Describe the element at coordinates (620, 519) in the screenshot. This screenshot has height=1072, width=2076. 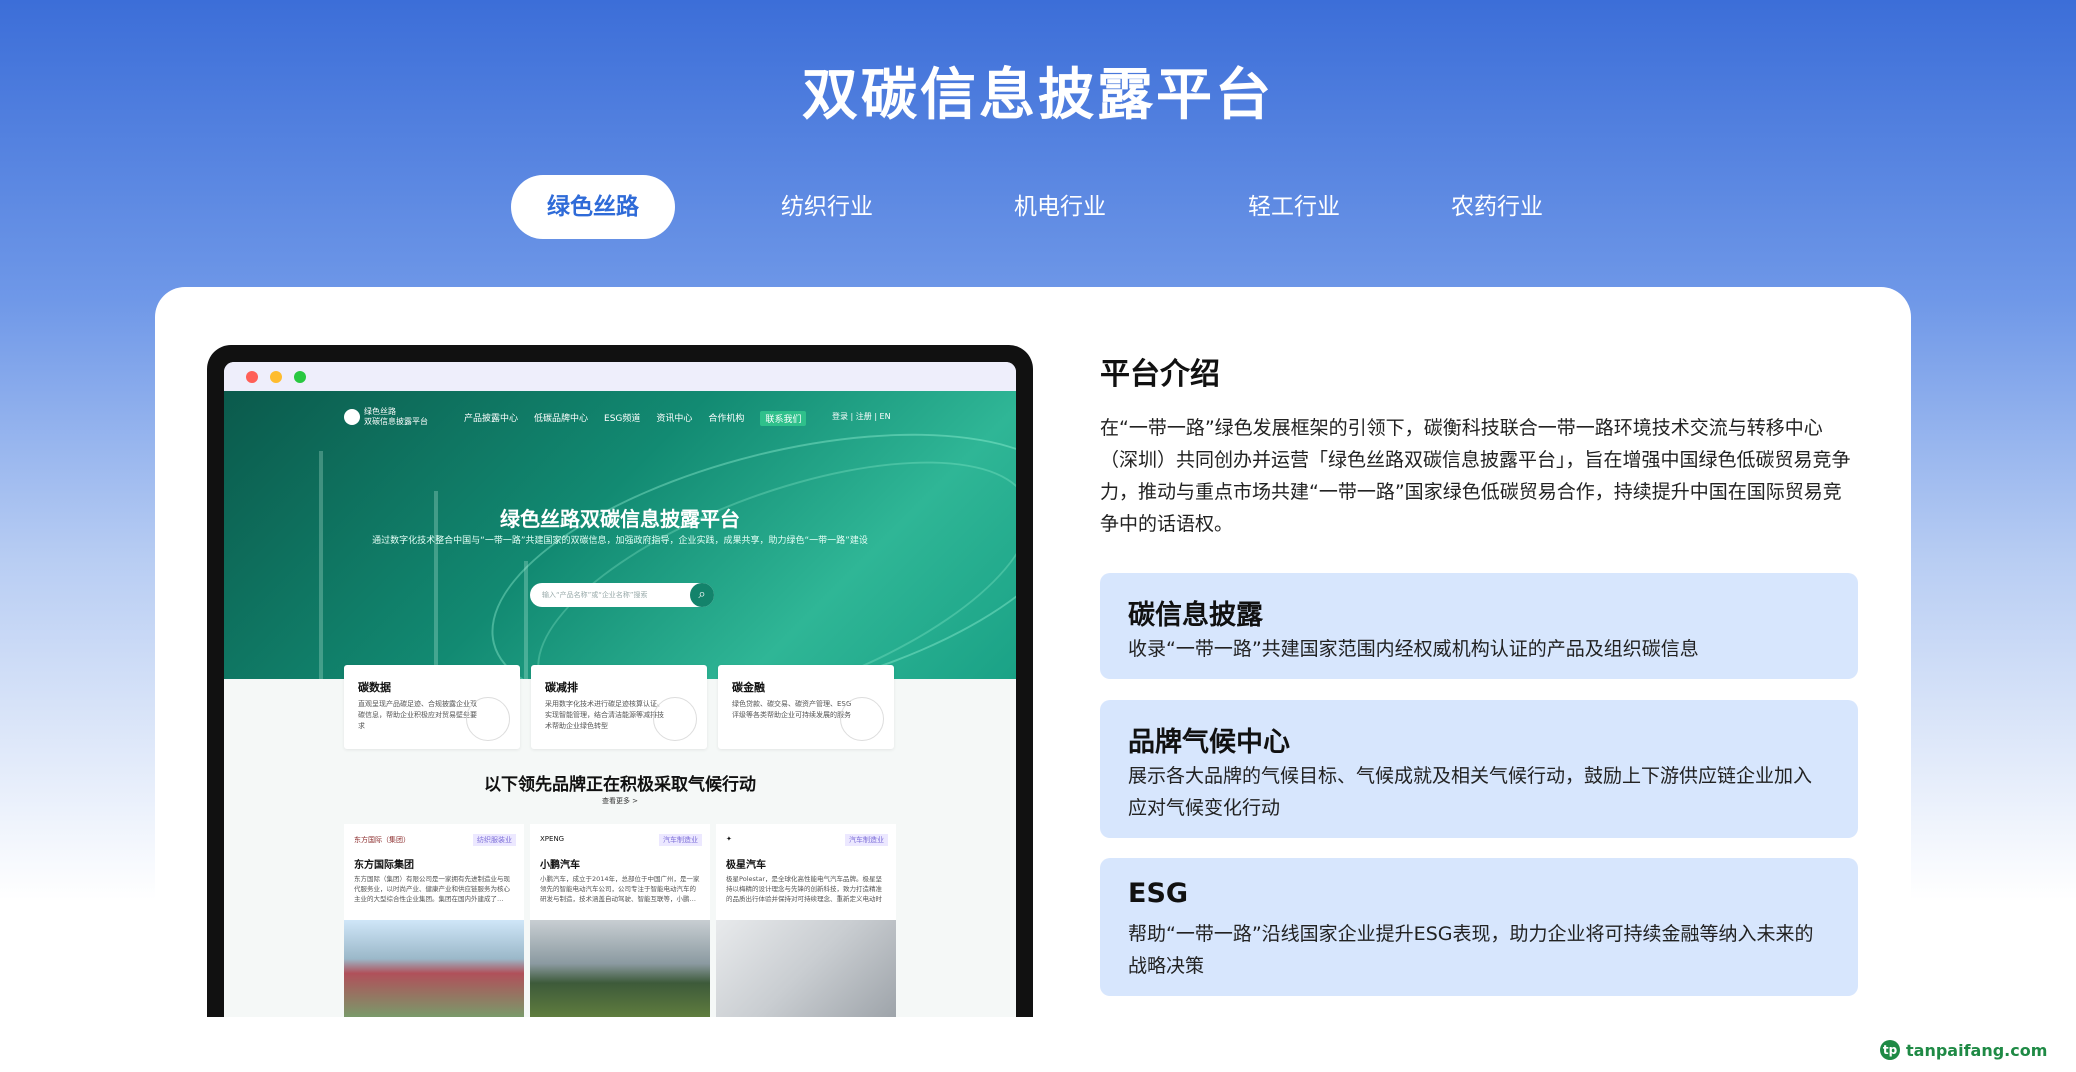
I see `hero-title: 绿色丝路双碳信息披露平台` at that location.